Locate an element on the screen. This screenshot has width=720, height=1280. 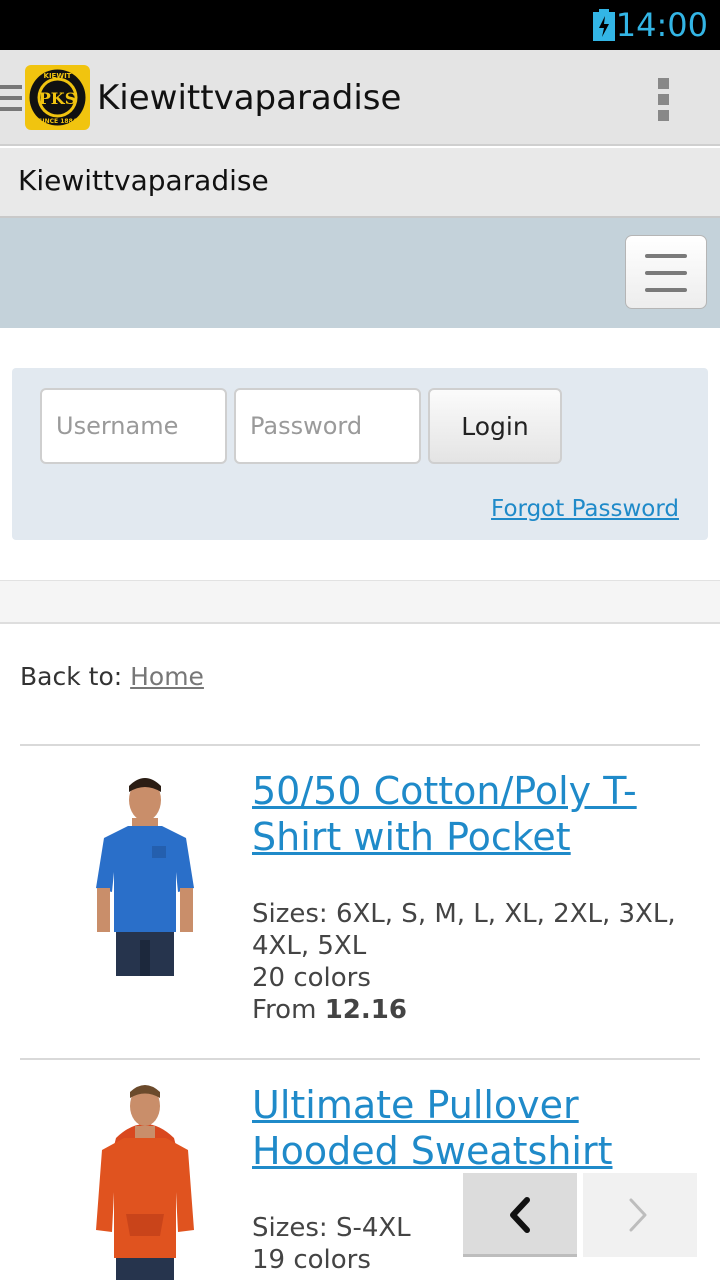
app-title: Kiewittvaparadise is located at coordinates (249, 98).